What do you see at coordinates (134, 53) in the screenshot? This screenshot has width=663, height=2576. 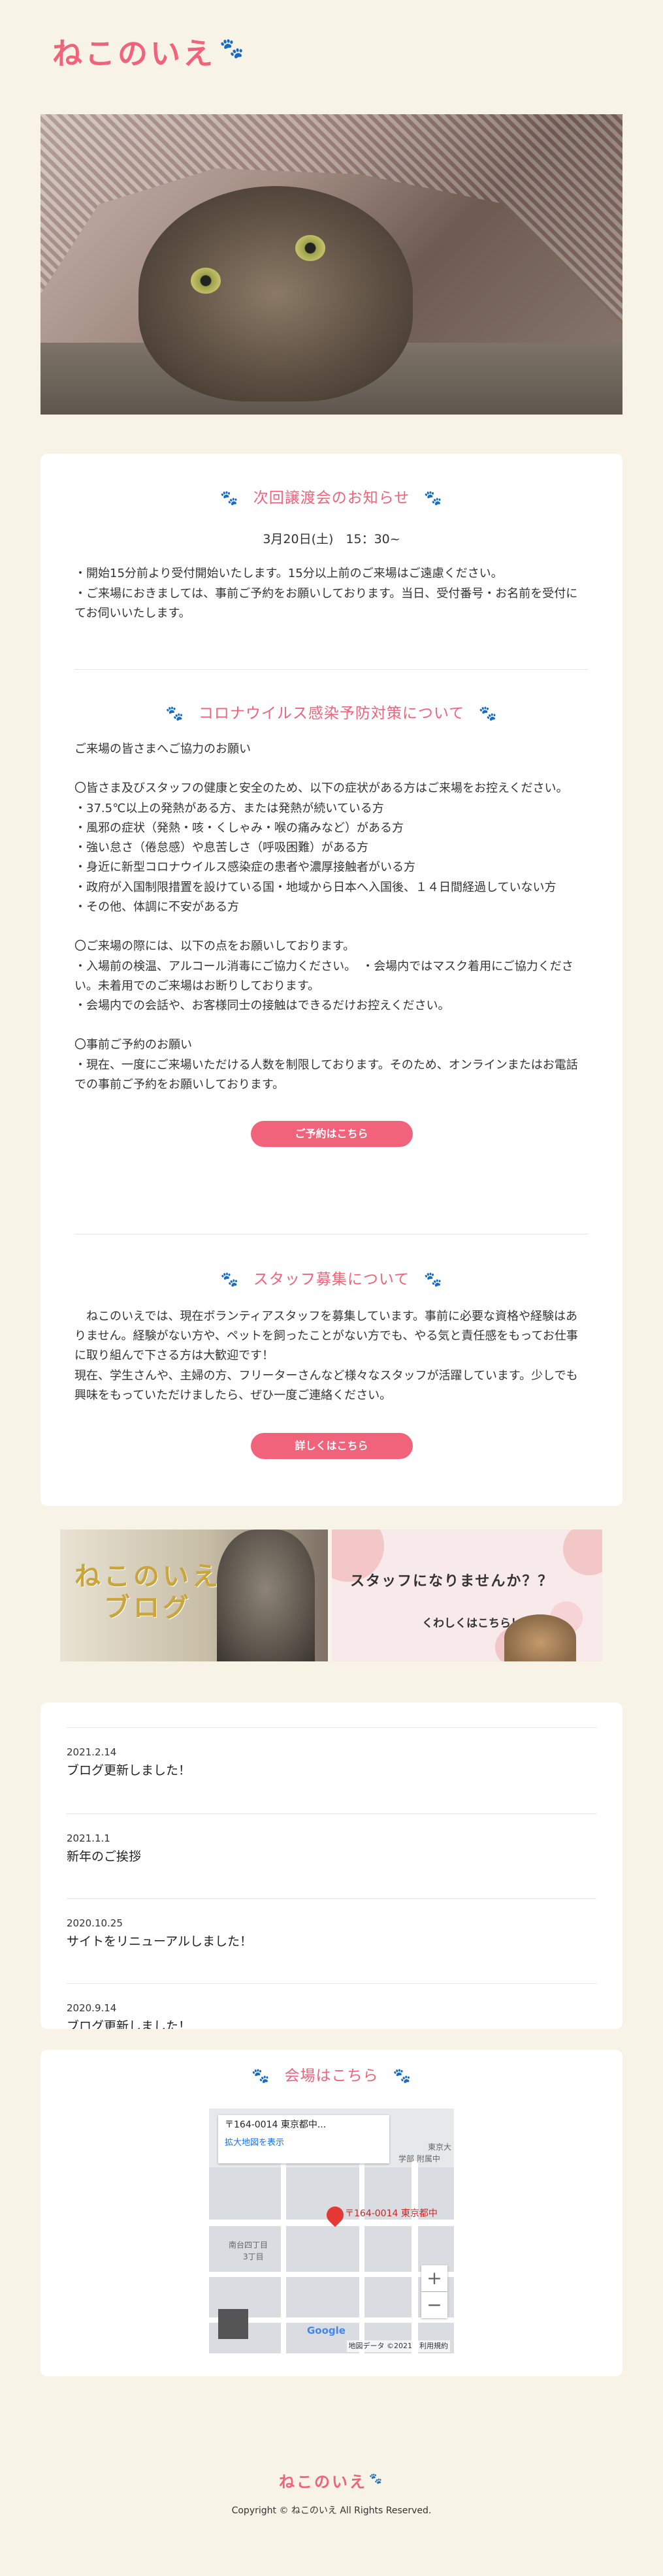 I see `logo-text: ねこのいえ` at bounding box center [134, 53].